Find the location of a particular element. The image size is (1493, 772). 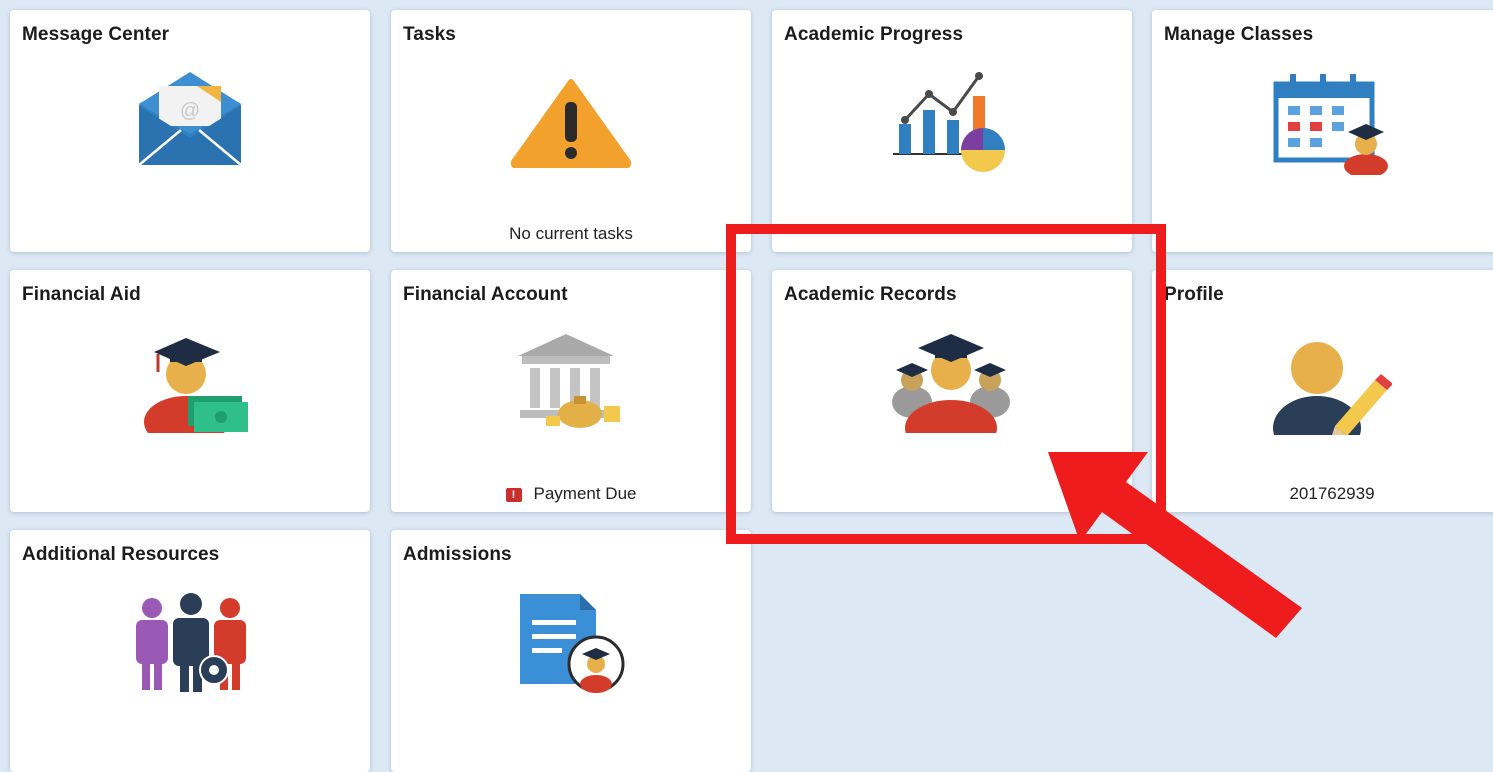

tile-additional-resources: Additional Resources is located at coordinates (190, 651).